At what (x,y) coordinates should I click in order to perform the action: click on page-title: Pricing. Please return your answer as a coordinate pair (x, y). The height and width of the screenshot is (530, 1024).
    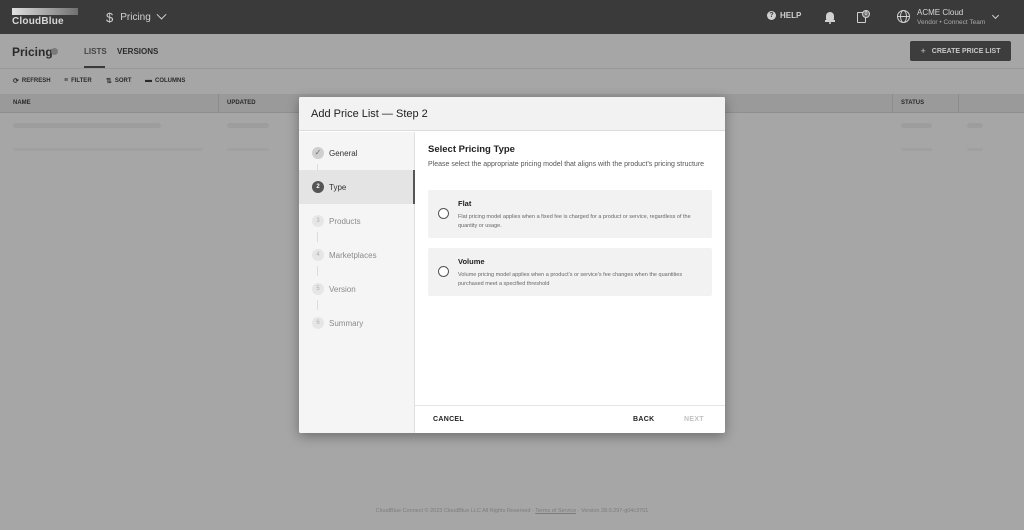
    Looking at the image, I should click on (32, 52).